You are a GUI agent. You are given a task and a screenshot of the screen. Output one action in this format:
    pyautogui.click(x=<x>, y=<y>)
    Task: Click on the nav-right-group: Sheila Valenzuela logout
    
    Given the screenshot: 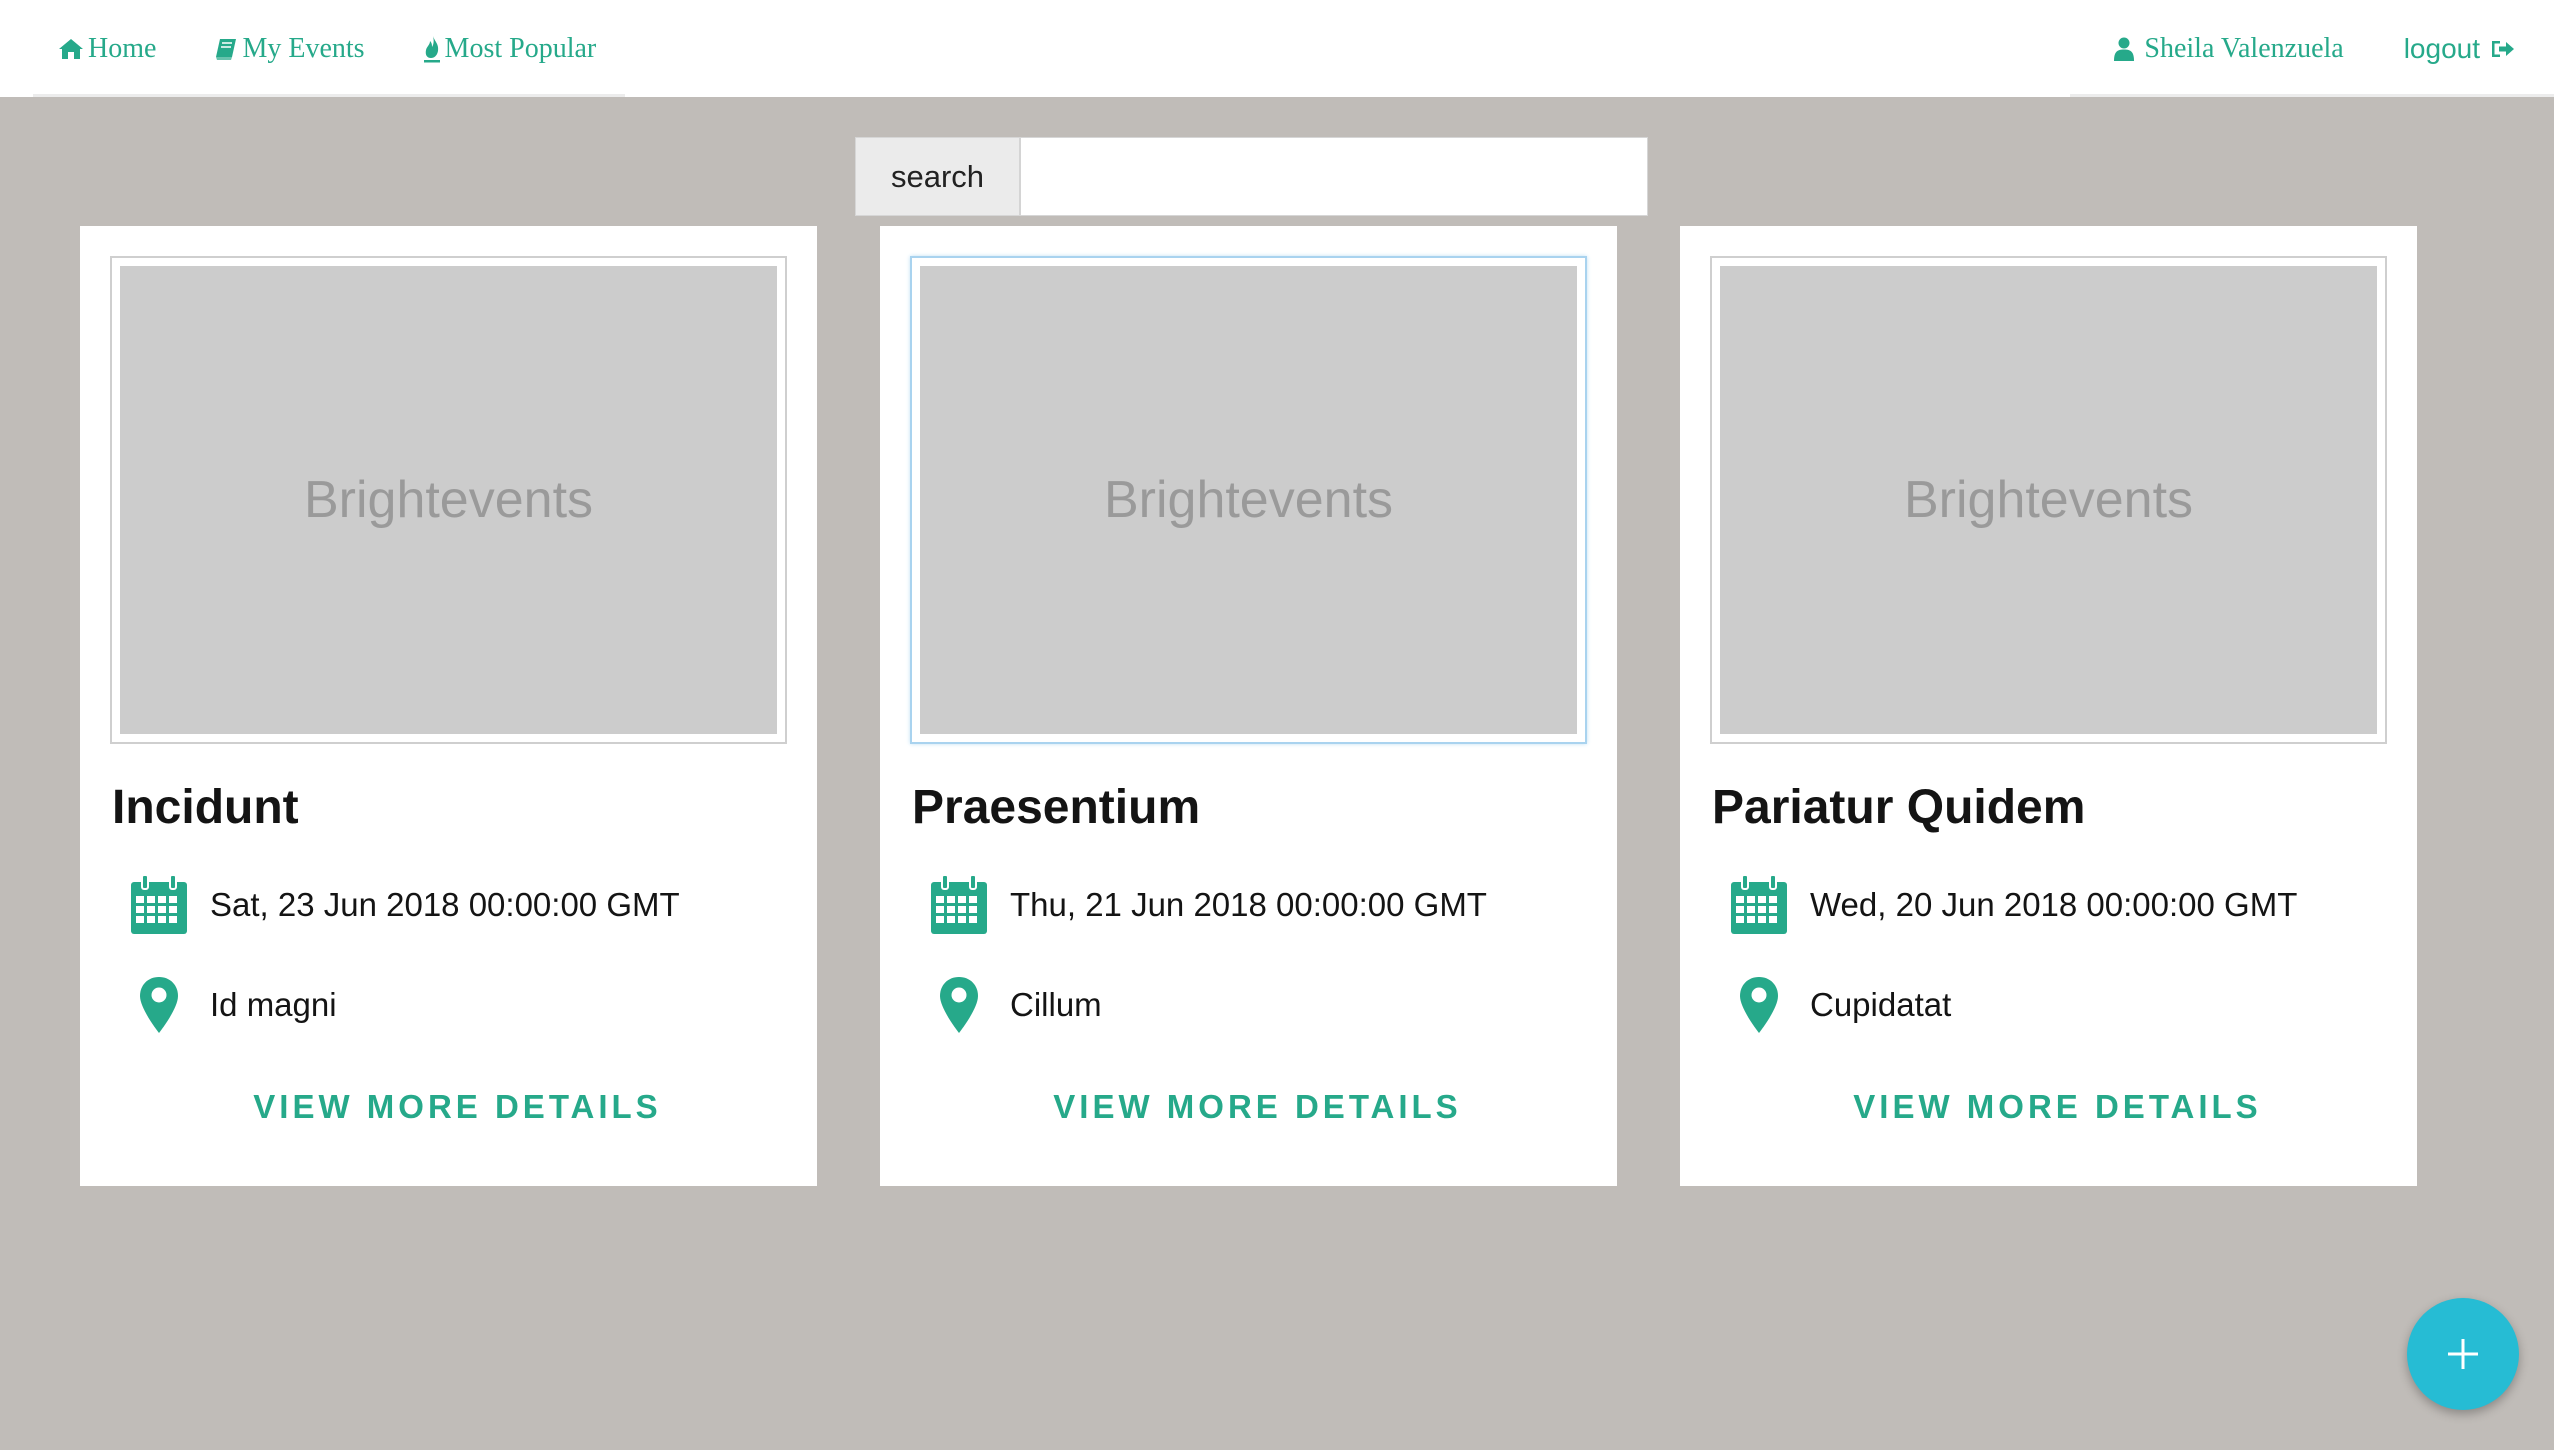 What is the action you would take?
    pyautogui.click(x=2315, y=48)
    